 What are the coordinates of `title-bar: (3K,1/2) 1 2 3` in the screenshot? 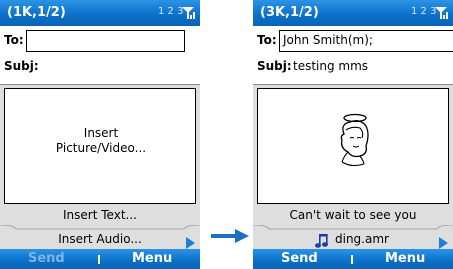 It's located at (353, 13).